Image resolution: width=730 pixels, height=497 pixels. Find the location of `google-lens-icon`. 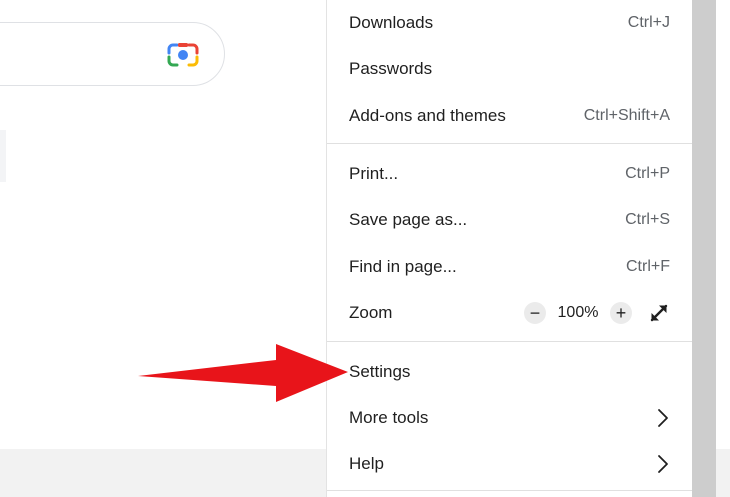

google-lens-icon is located at coordinates (183, 55).